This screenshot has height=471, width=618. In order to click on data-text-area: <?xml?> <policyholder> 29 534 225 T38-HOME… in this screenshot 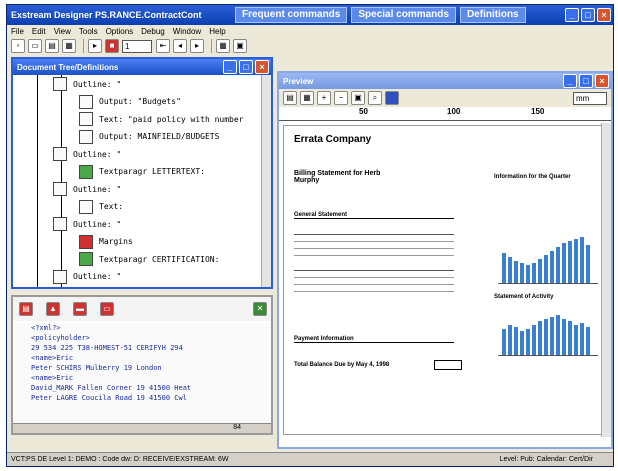, I will do `click(142, 375)`.